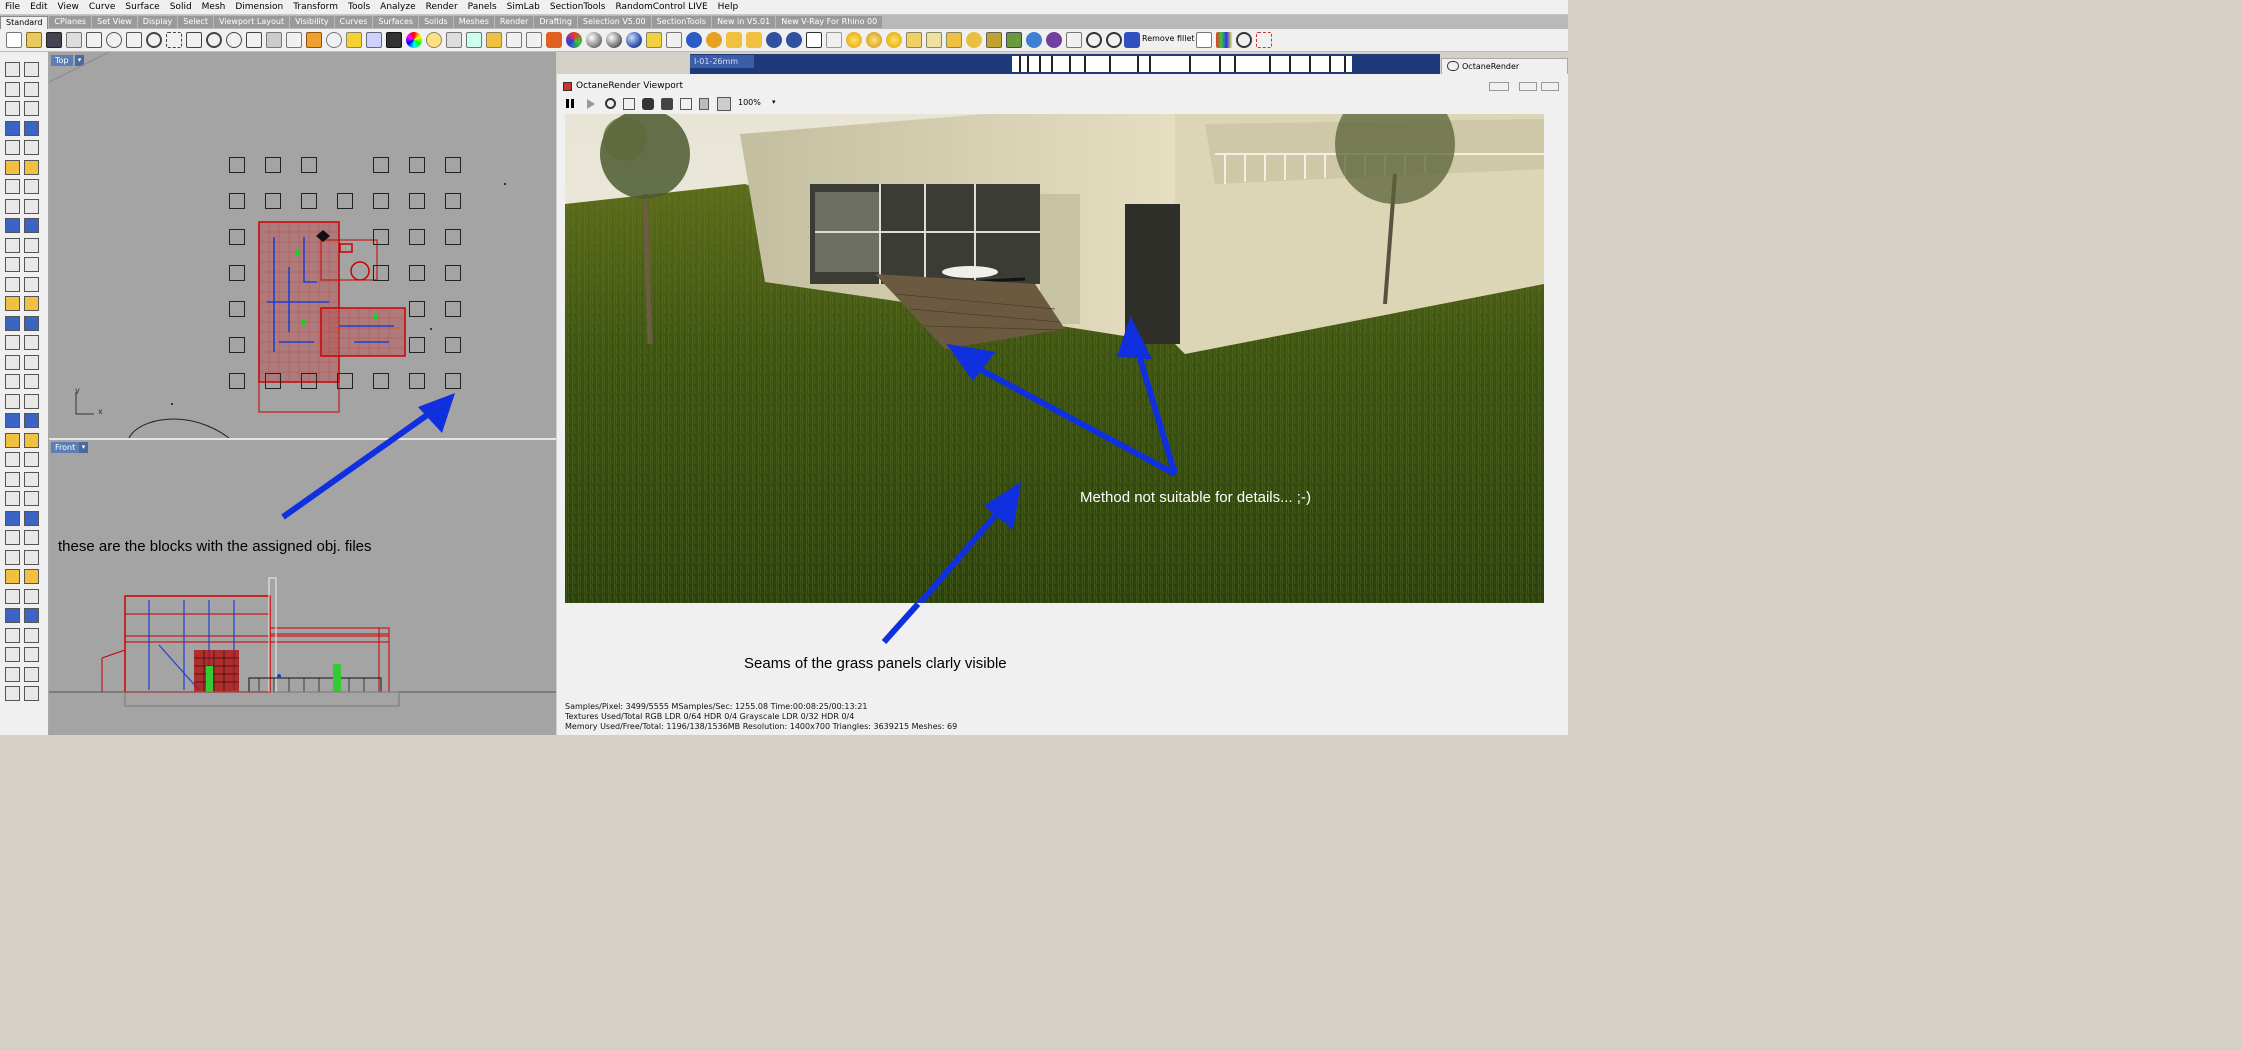  I want to click on maximize-icon, so click(1550, 86).